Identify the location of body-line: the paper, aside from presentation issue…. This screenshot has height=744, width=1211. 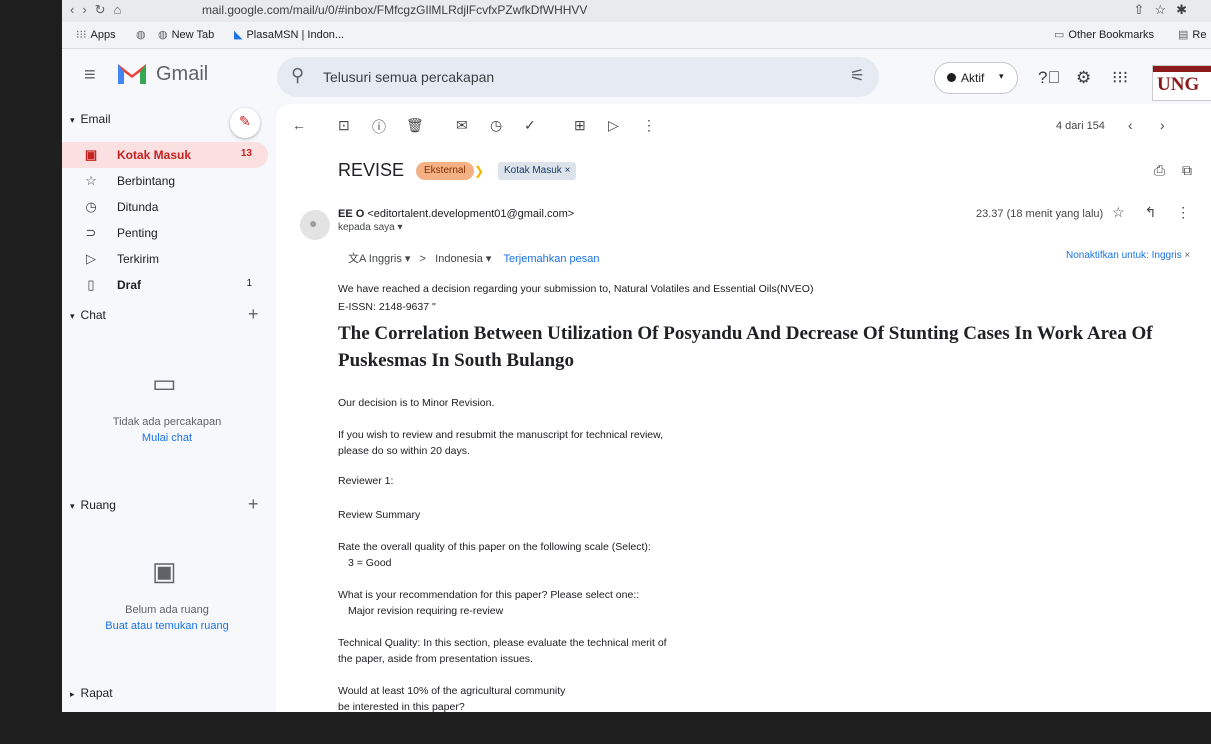
(435, 659).